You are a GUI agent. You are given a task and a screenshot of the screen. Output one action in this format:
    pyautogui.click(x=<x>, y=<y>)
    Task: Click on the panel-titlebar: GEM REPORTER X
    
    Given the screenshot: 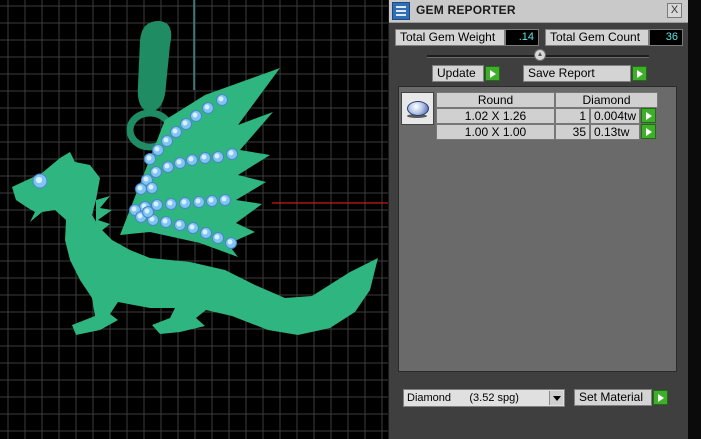 What is the action you would take?
    pyautogui.click(x=538, y=11)
    